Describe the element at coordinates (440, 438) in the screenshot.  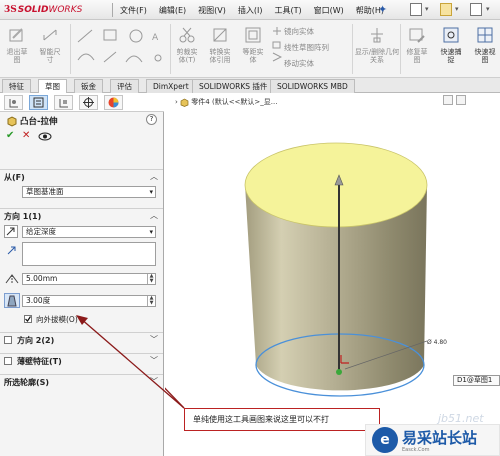
I see `watermark-site-name: 易采站长站` at that location.